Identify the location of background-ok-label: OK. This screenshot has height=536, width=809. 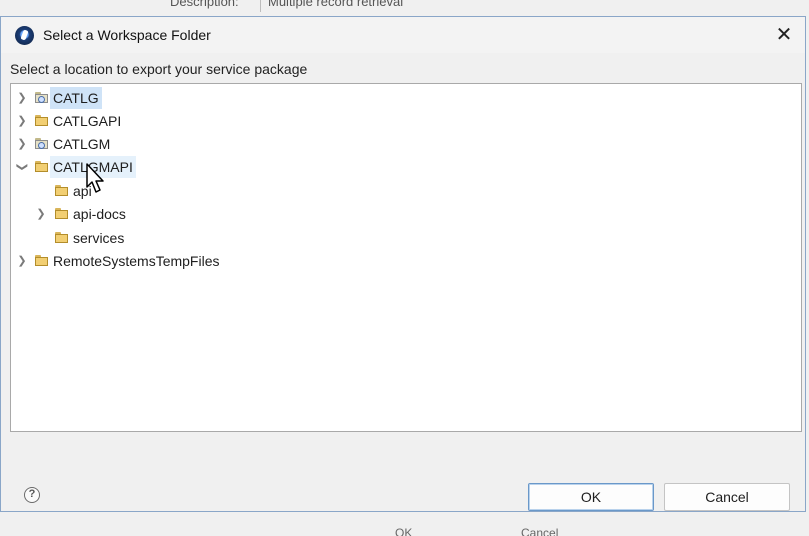
(404, 531).